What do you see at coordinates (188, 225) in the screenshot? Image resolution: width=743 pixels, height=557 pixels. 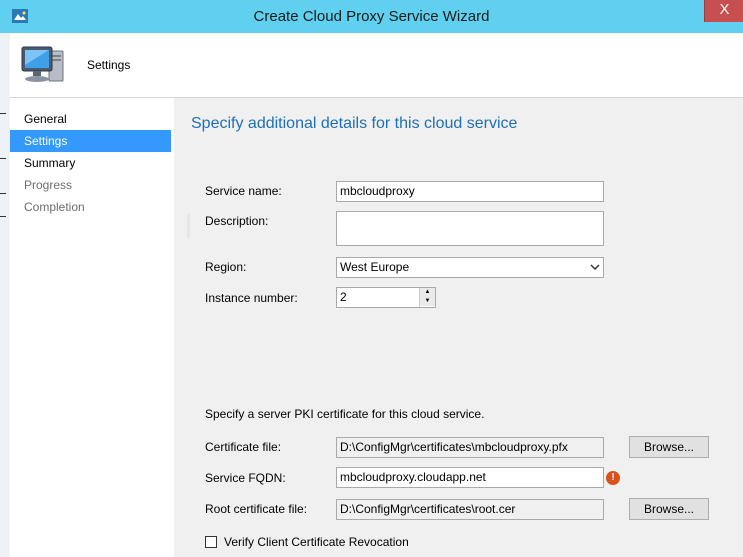 I see `divider` at bounding box center [188, 225].